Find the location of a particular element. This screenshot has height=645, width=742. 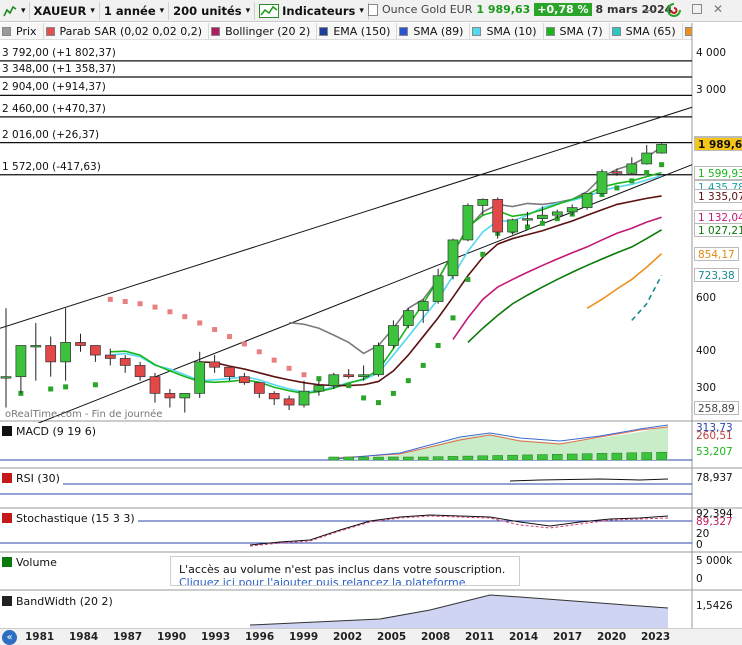

pane-title-rsi: RSI (30) is located at coordinates (31, 478).